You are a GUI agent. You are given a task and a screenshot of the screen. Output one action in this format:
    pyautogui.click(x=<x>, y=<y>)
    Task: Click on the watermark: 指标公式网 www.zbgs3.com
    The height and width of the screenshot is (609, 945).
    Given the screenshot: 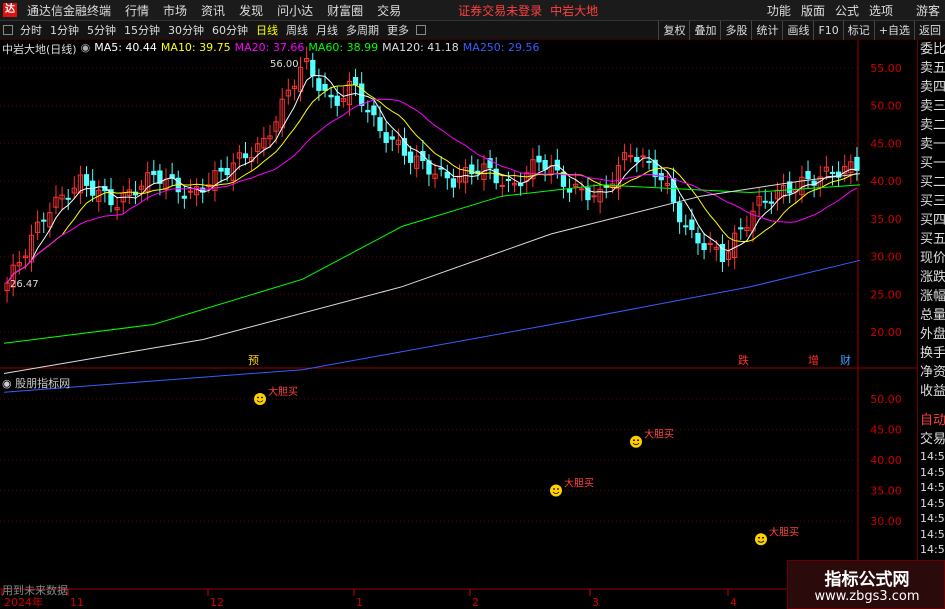 What is the action you would take?
    pyautogui.click(x=866, y=584)
    